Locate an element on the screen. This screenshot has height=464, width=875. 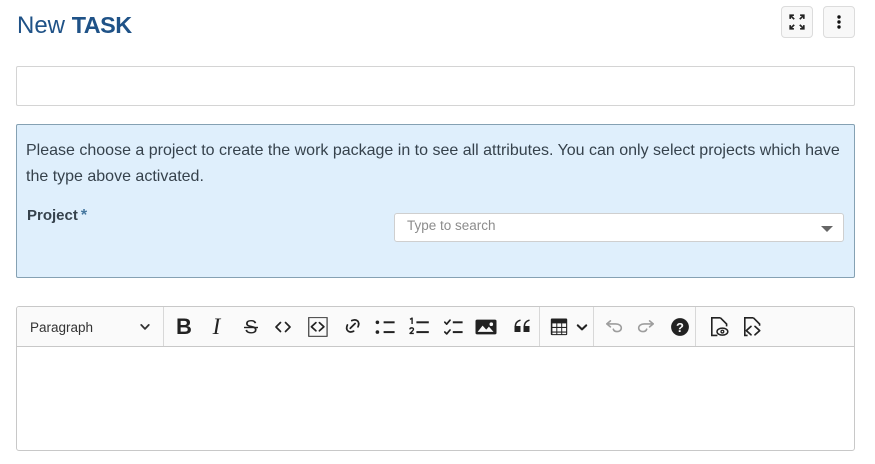
svg-text: I is located at coordinates (217, 327).